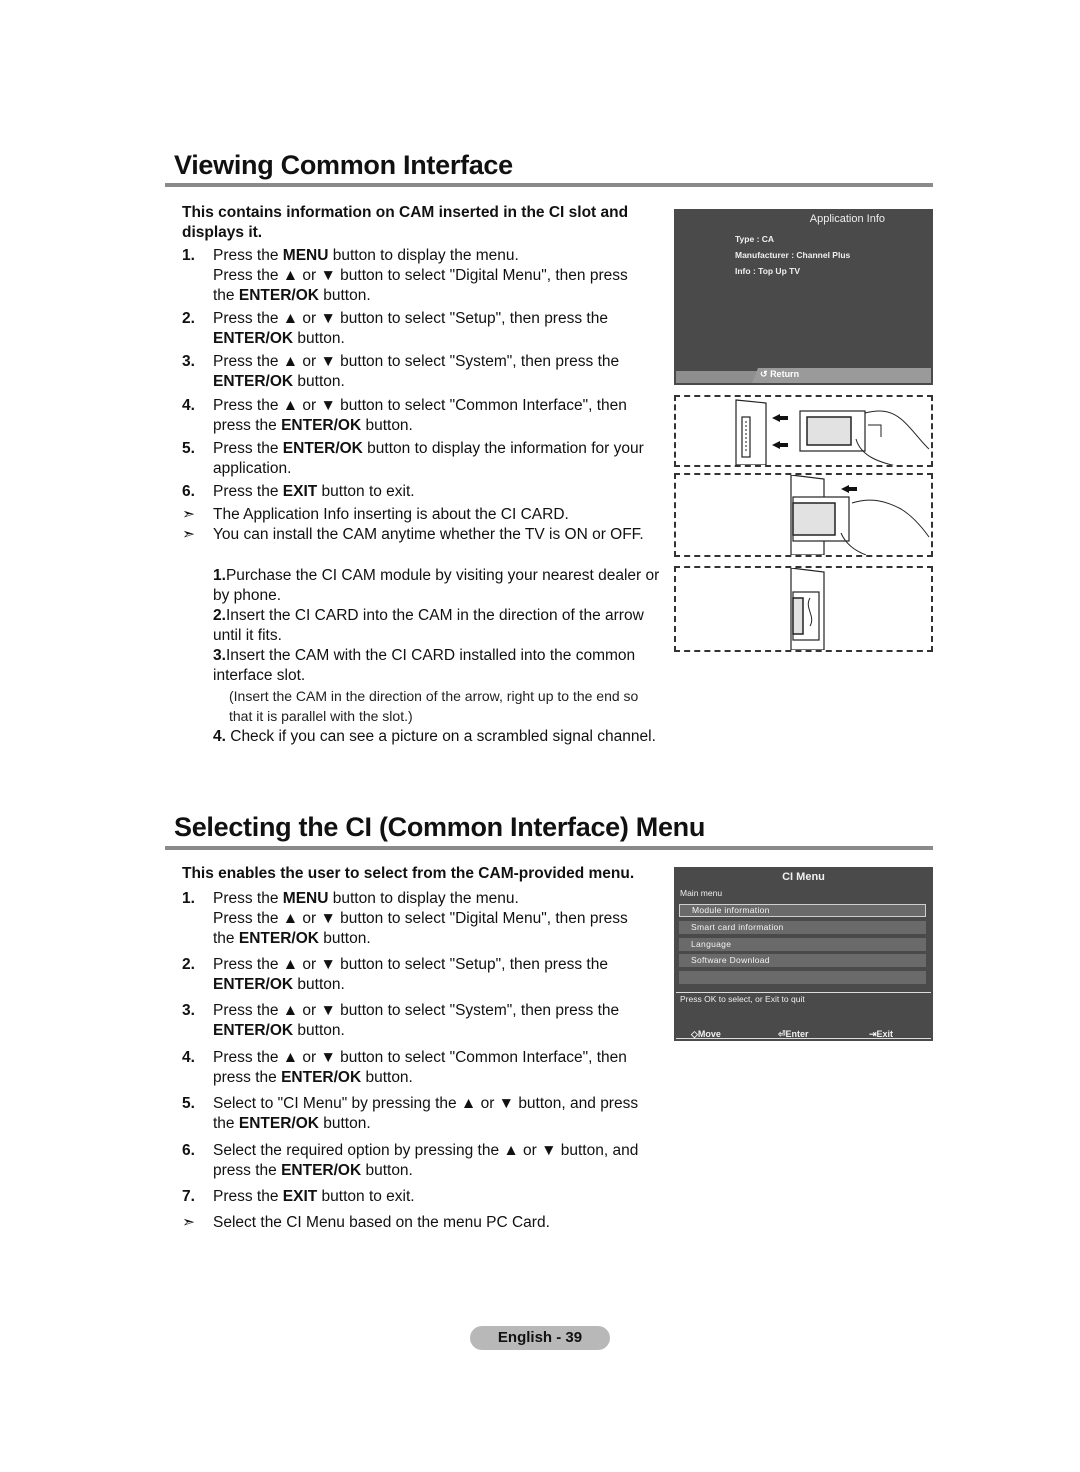 The image size is (1080, 1472). I want to click on footer-line, so click(803, 1038).